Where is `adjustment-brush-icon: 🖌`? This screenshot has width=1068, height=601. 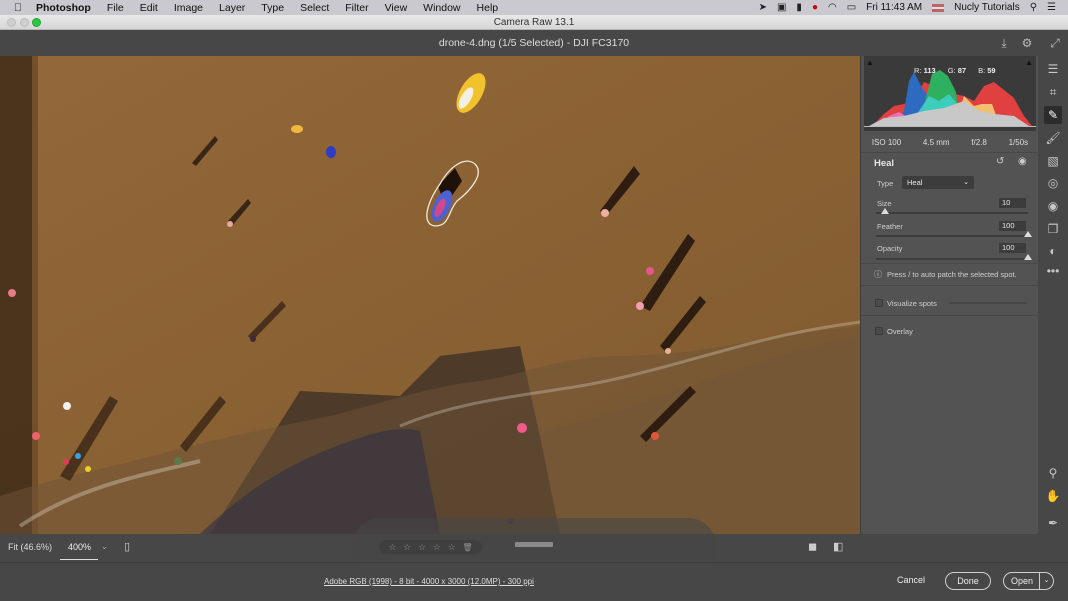
adjustment-brush-icon: 🖌 is located at coordinates (1053, 138).